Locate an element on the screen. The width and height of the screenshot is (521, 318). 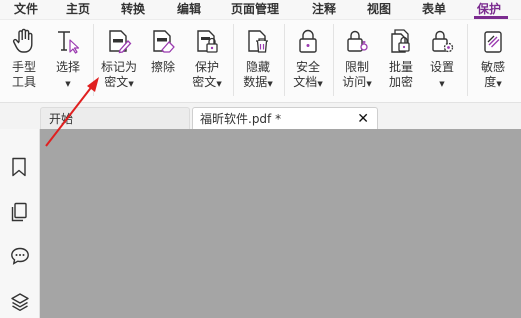
restrict-access-label-1: 限制 is located at coordinates (356, 67).